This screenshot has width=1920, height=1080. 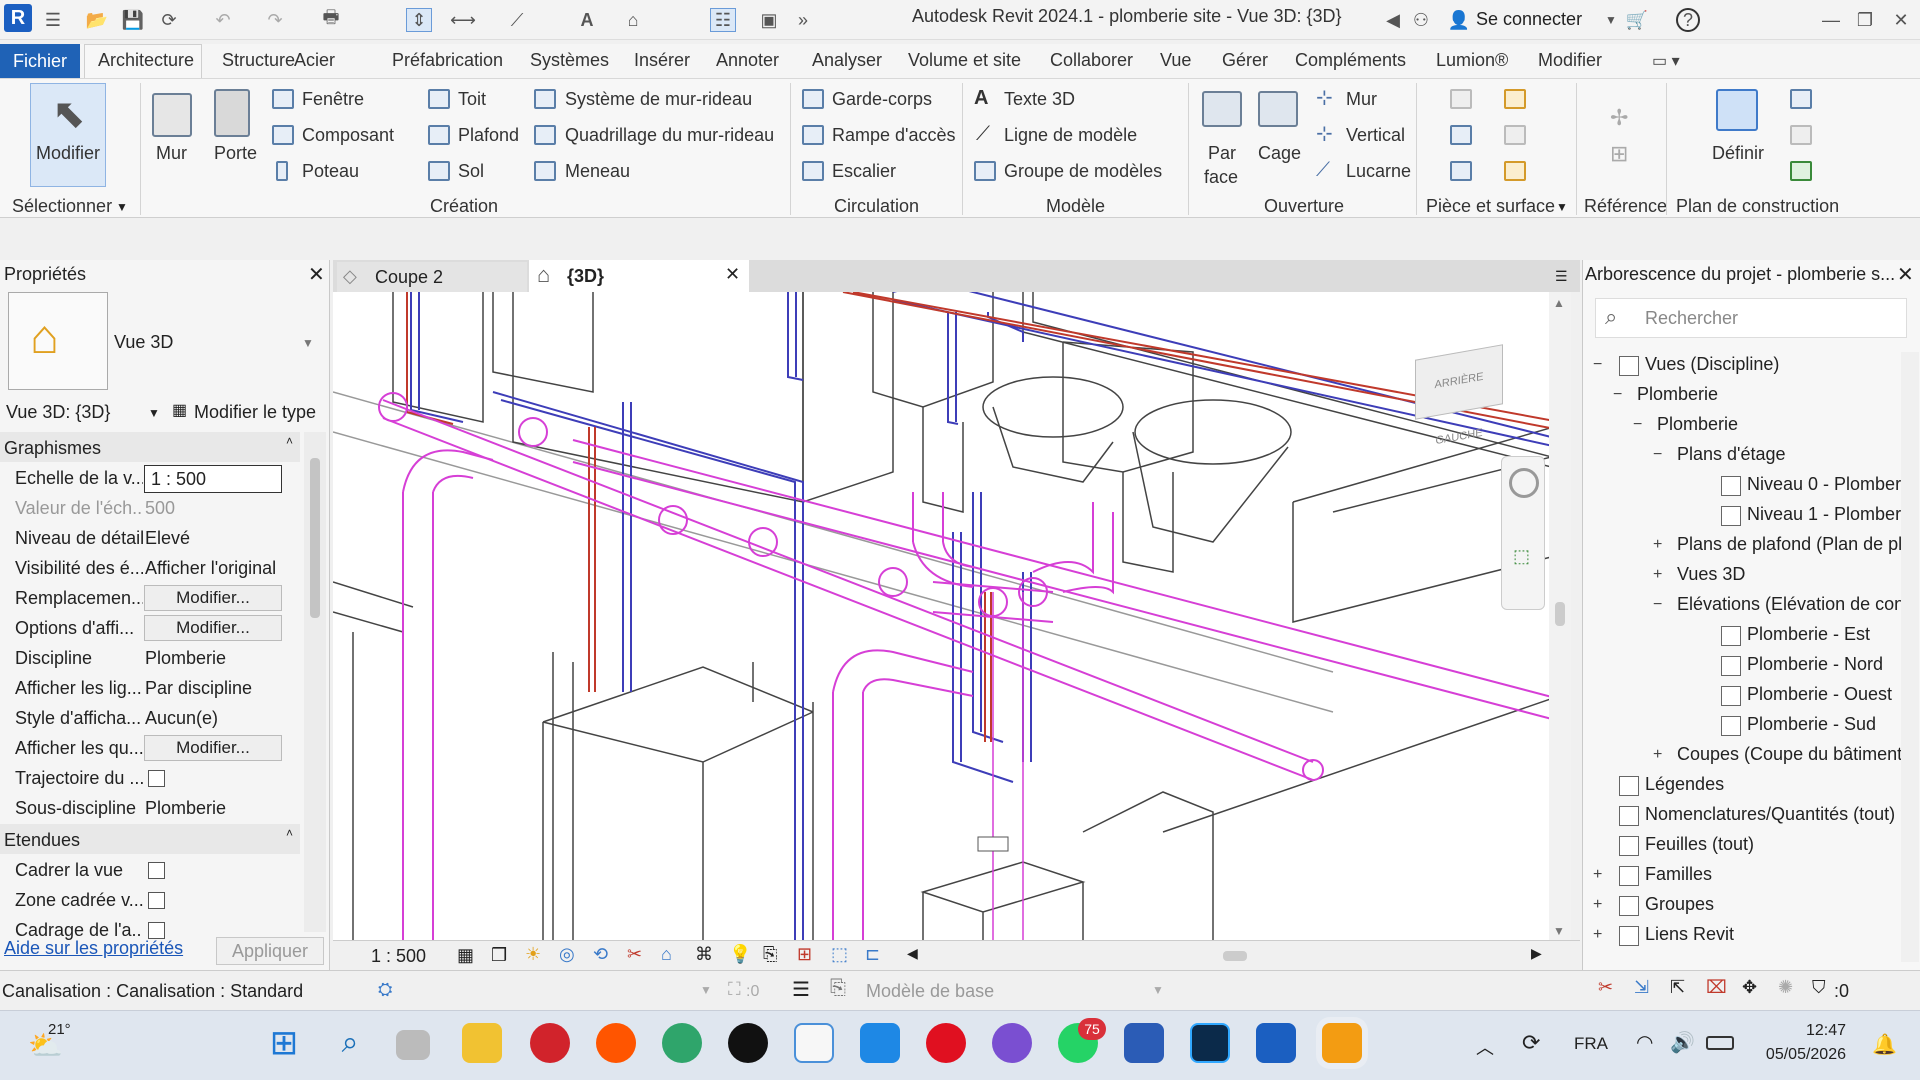 I want to click on tree-node: Niveau 1 - Plomberie, so click(x=1831, y=514).